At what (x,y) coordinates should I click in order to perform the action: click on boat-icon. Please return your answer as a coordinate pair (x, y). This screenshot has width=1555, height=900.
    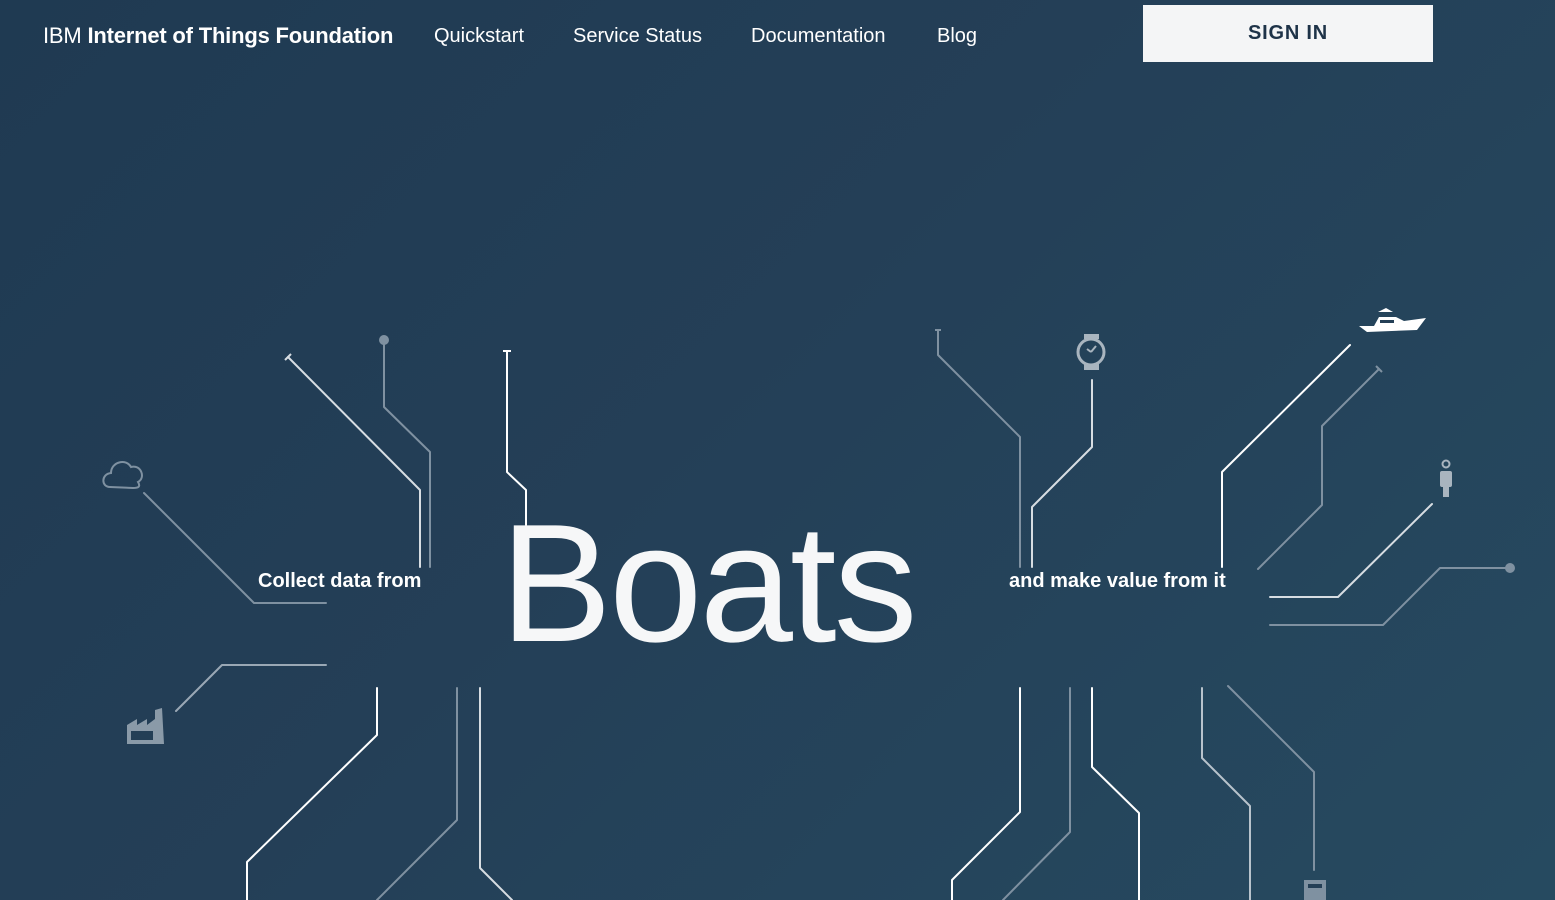
    Looking at the image, I should click on (1392, 320).